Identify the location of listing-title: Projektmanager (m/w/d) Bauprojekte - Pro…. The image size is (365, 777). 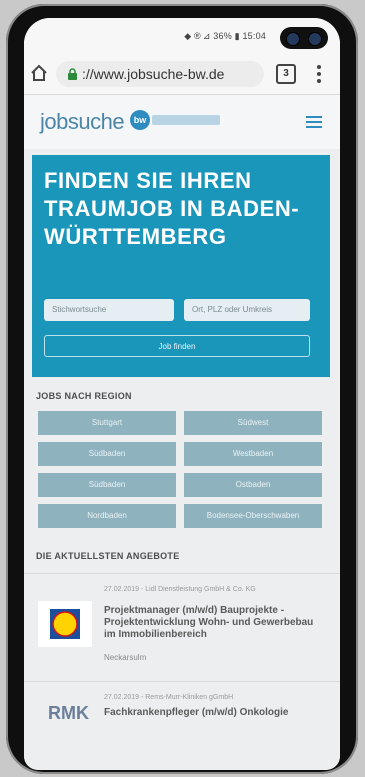
(215, 623).